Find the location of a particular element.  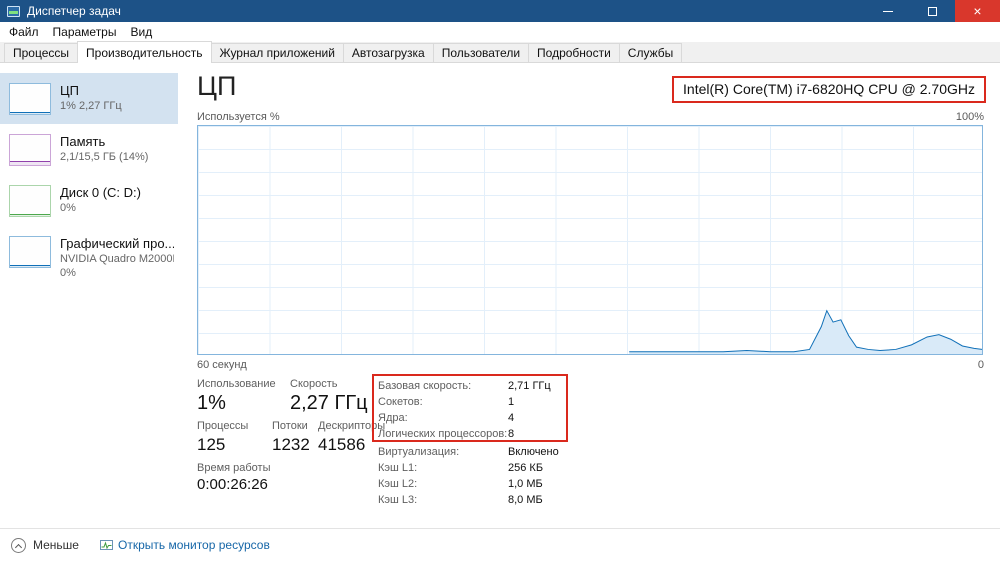

graph-legend: Используется % 100% is located at coordinates (590, 117).